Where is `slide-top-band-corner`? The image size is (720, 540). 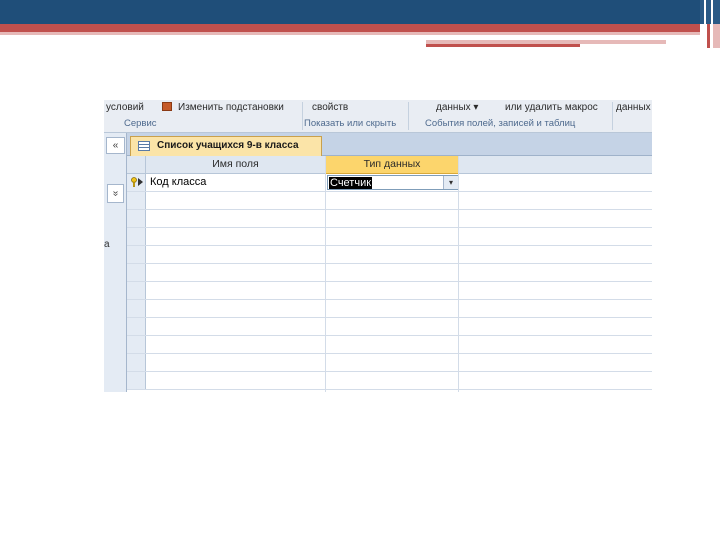
slide-top-band-corner is located at coordinates (710, 12).